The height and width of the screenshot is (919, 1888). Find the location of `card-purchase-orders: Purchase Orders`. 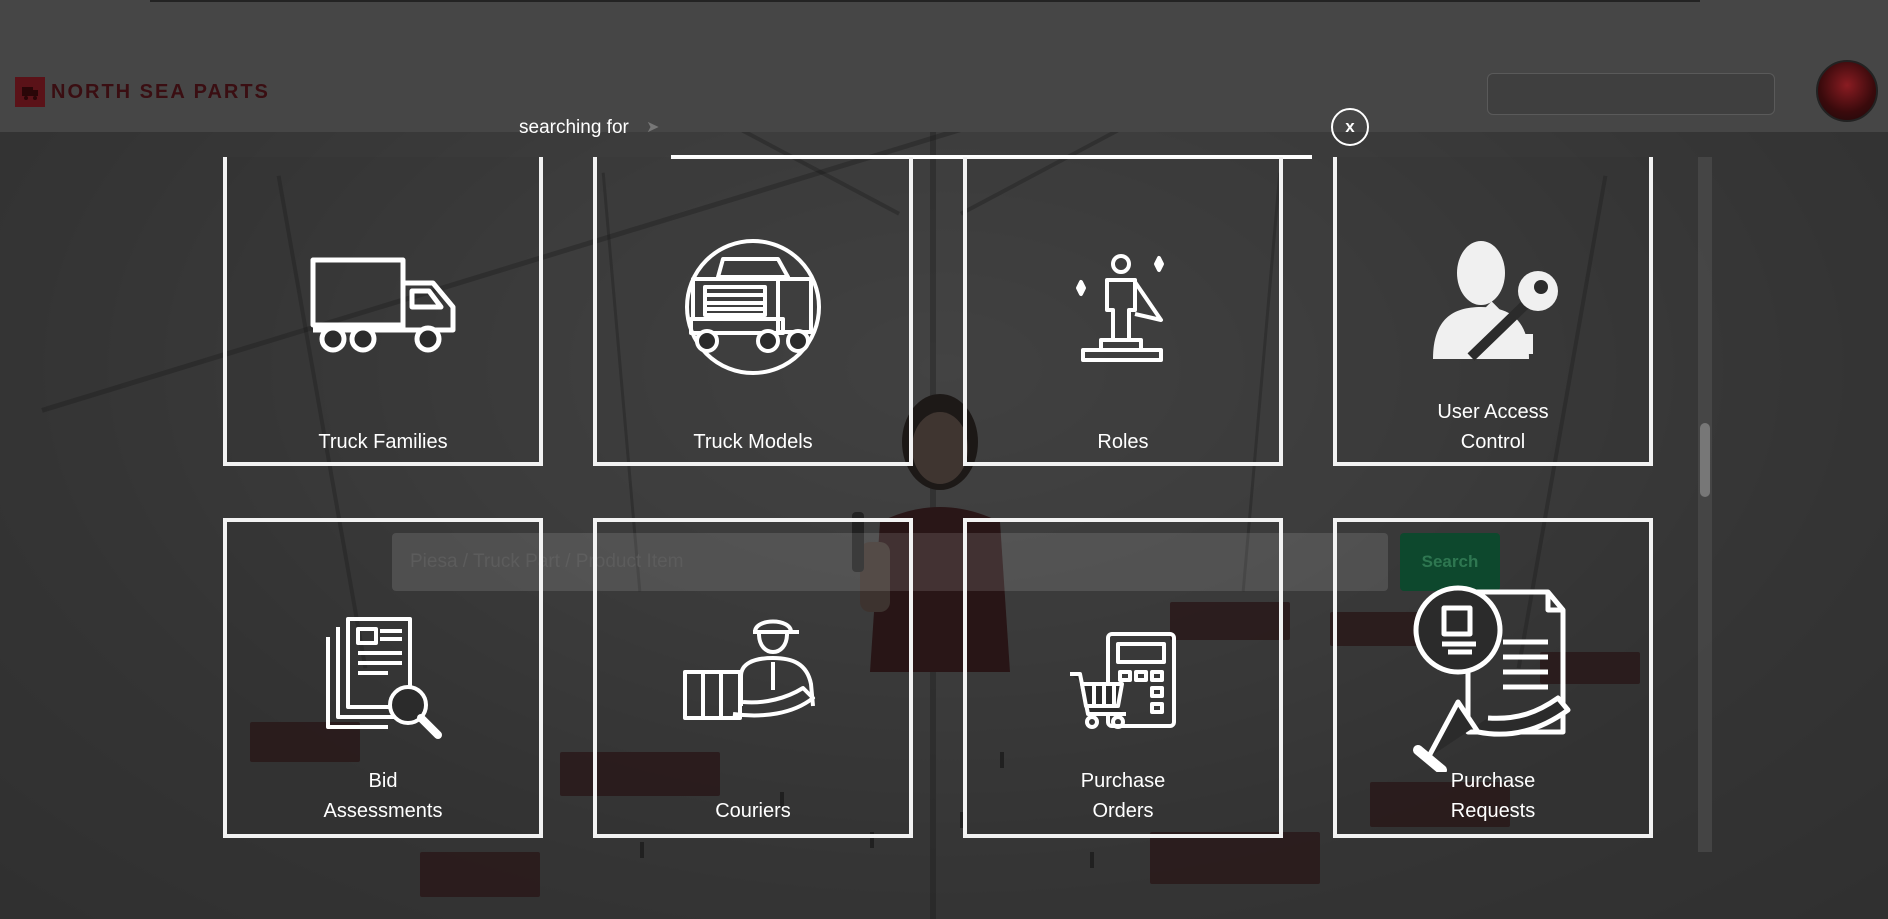

card-purchase-orders: Purchase Orders is located at coordinates (1123, 678).